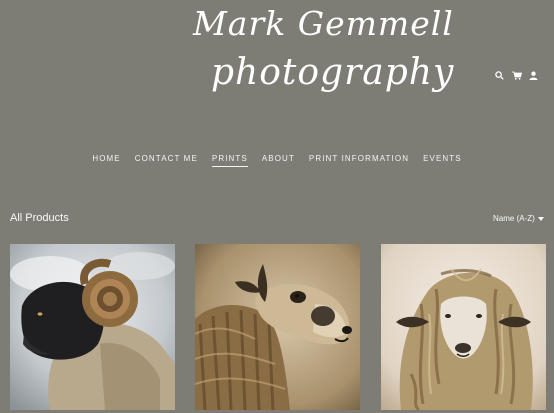 The width and height of the screenshot is (554, 413). Describe the element at coordinates (540, 218) in the screenshot. I see `chevron-down-icon` at that location.